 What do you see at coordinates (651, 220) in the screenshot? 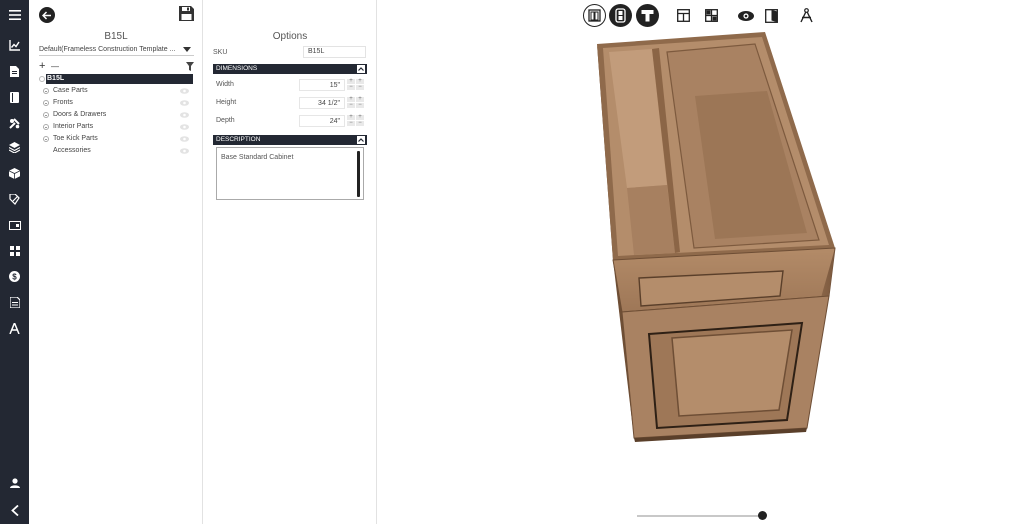
I see `cabinet-left-compartment-floor` at bounding box center [651, 220].